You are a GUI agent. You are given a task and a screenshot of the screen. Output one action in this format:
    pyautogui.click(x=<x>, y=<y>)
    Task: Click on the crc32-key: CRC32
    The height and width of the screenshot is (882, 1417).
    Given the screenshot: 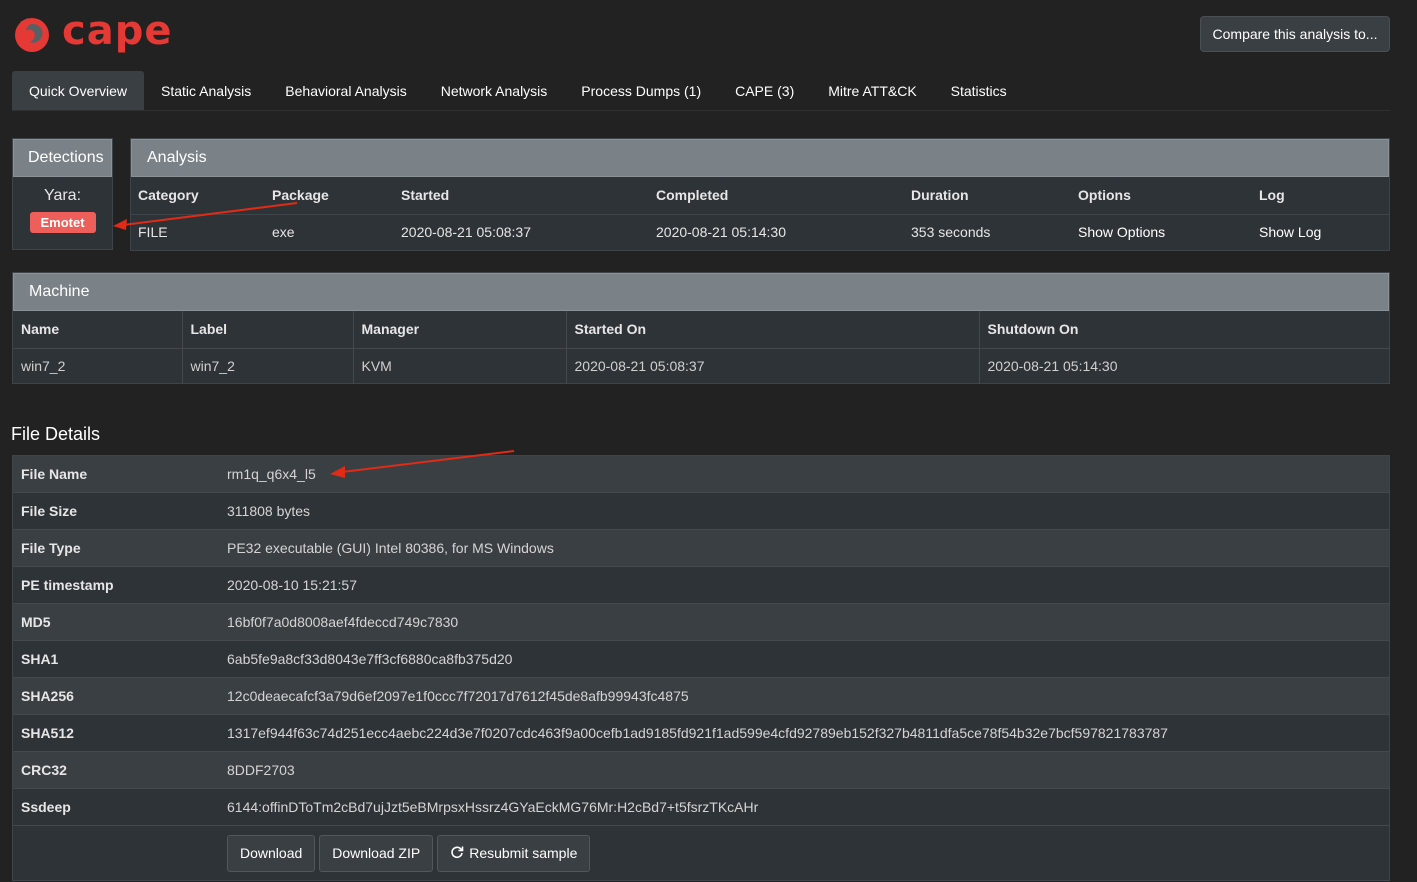 What is the action you would take?
    pyautogui.click(x=44, y=770)
    